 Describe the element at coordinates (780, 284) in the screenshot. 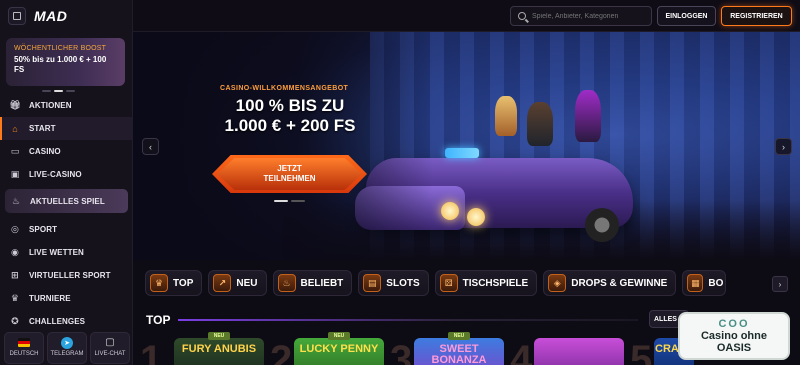

I see `category-next-button: ›` at that location.